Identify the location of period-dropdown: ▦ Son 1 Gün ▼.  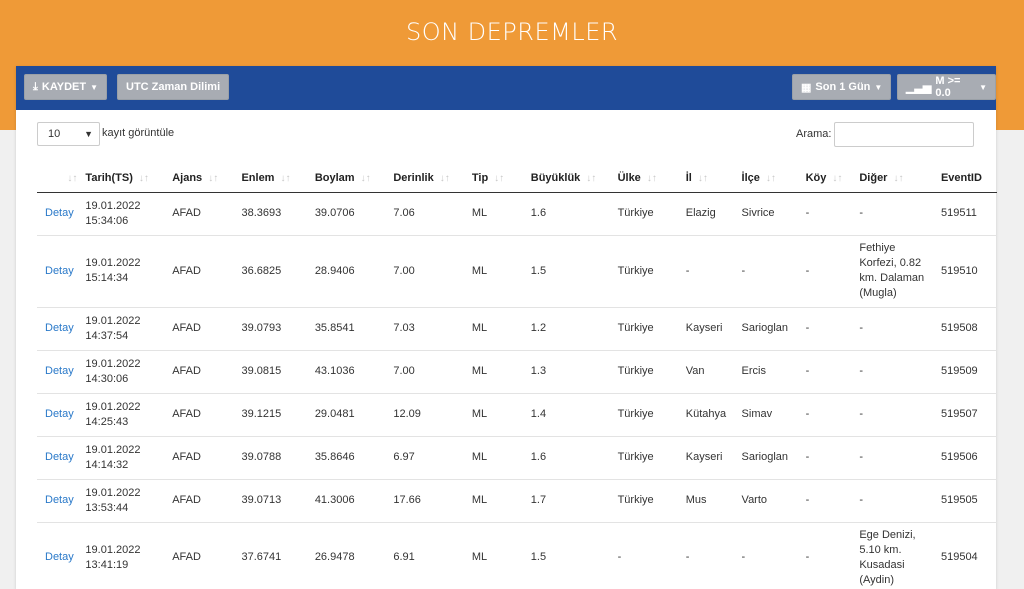
(842, 87).